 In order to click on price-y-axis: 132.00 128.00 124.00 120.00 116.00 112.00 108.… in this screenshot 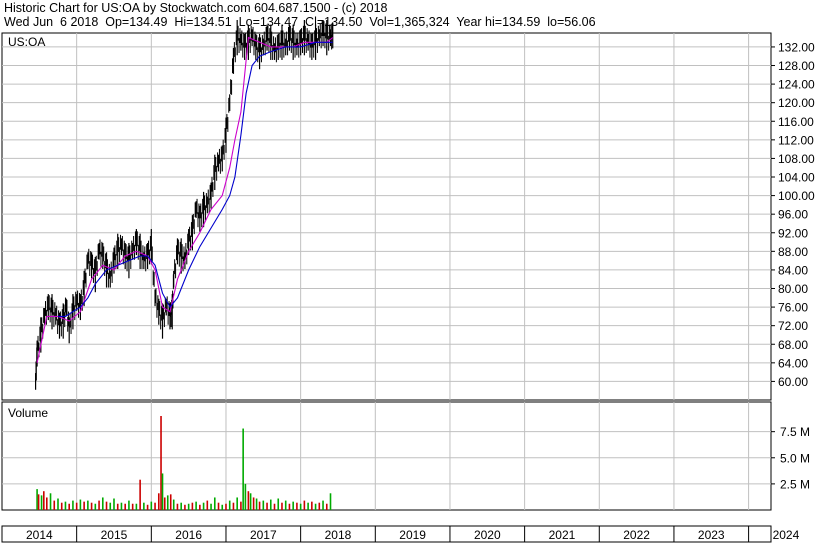, I will do `click(793, 214)`.